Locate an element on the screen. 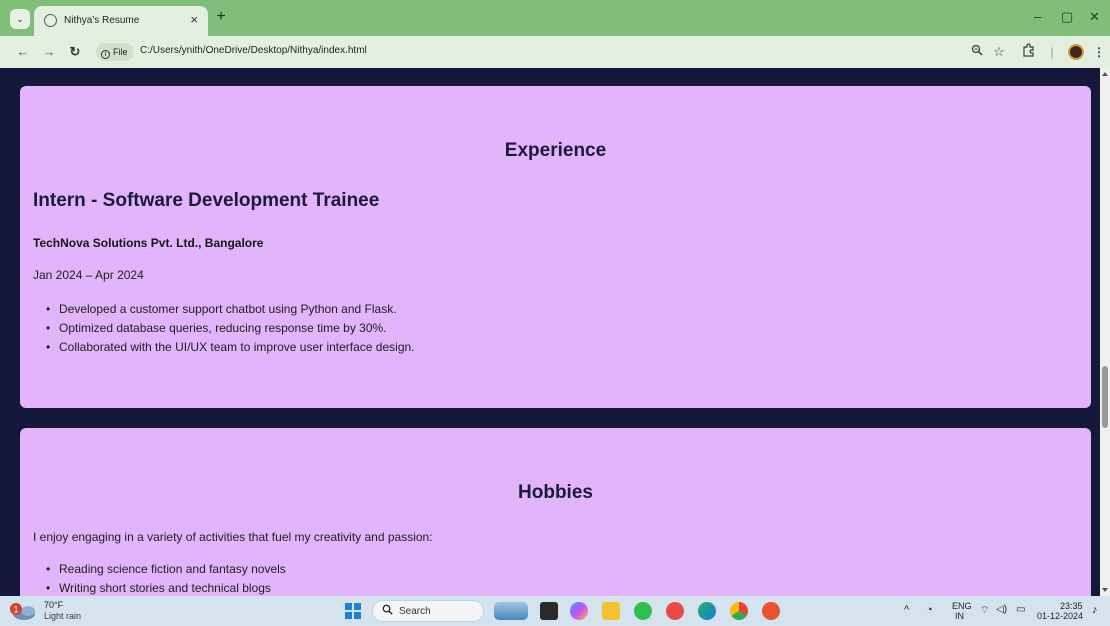 The height and width of the screenshot is (626, 1110). battery-icon: ▭ is located at coordinates (1020, 609).